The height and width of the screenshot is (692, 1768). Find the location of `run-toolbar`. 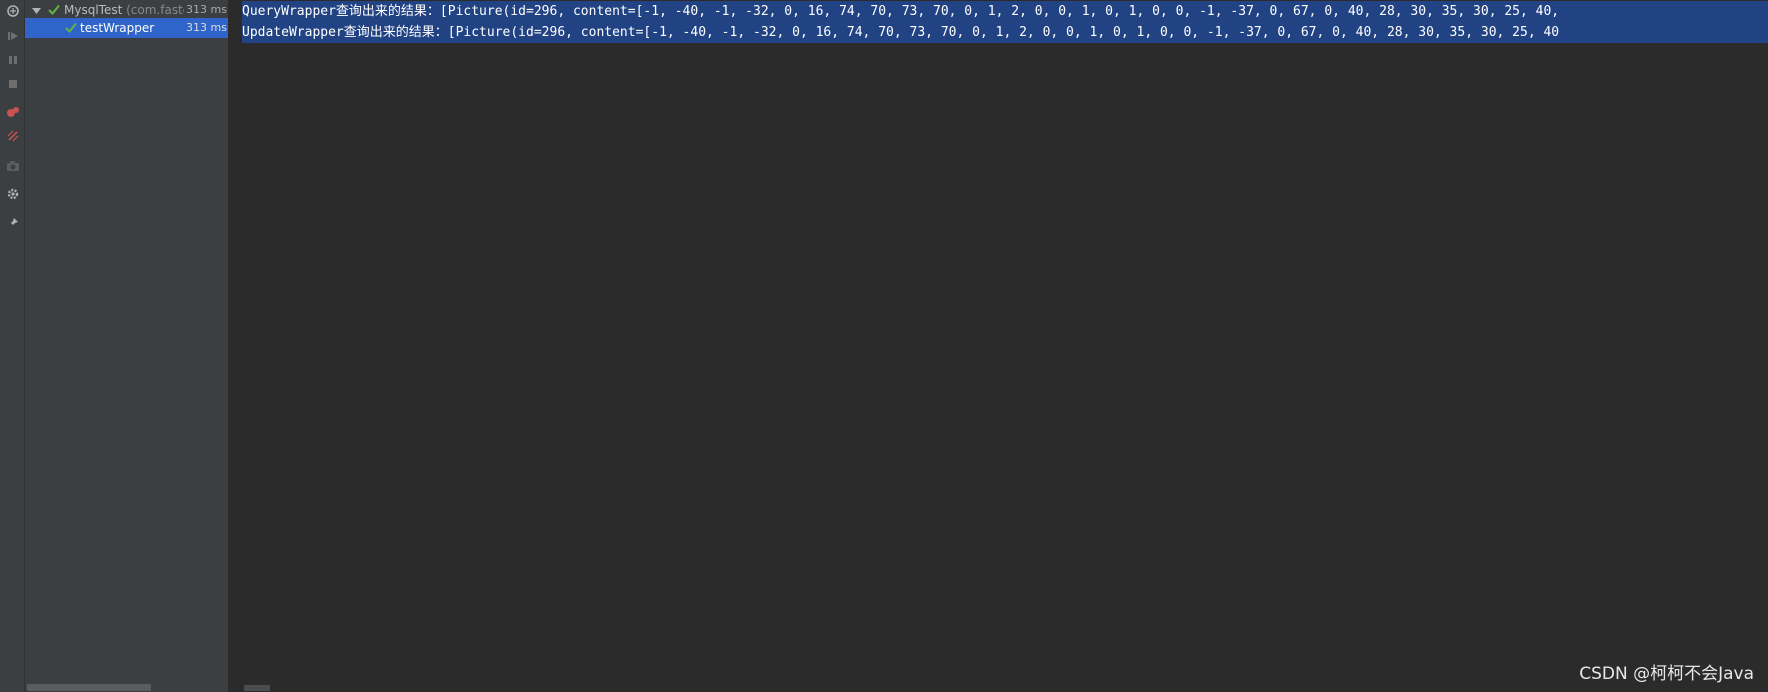

run-toolbar is located at coordinates (12, 346).